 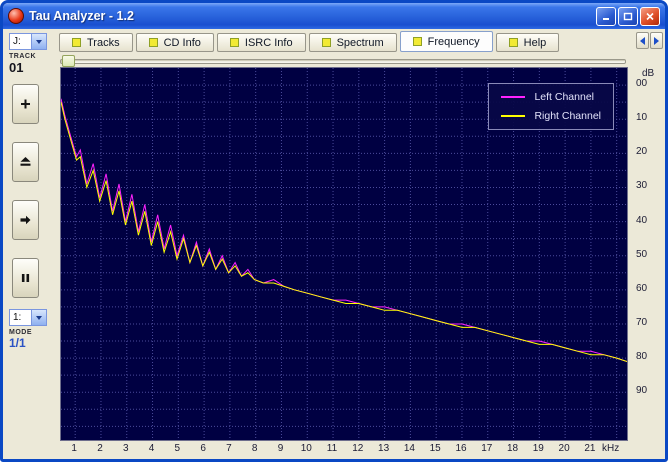 I want to click on x-tick-label: 14, so click(x=409, y=448).